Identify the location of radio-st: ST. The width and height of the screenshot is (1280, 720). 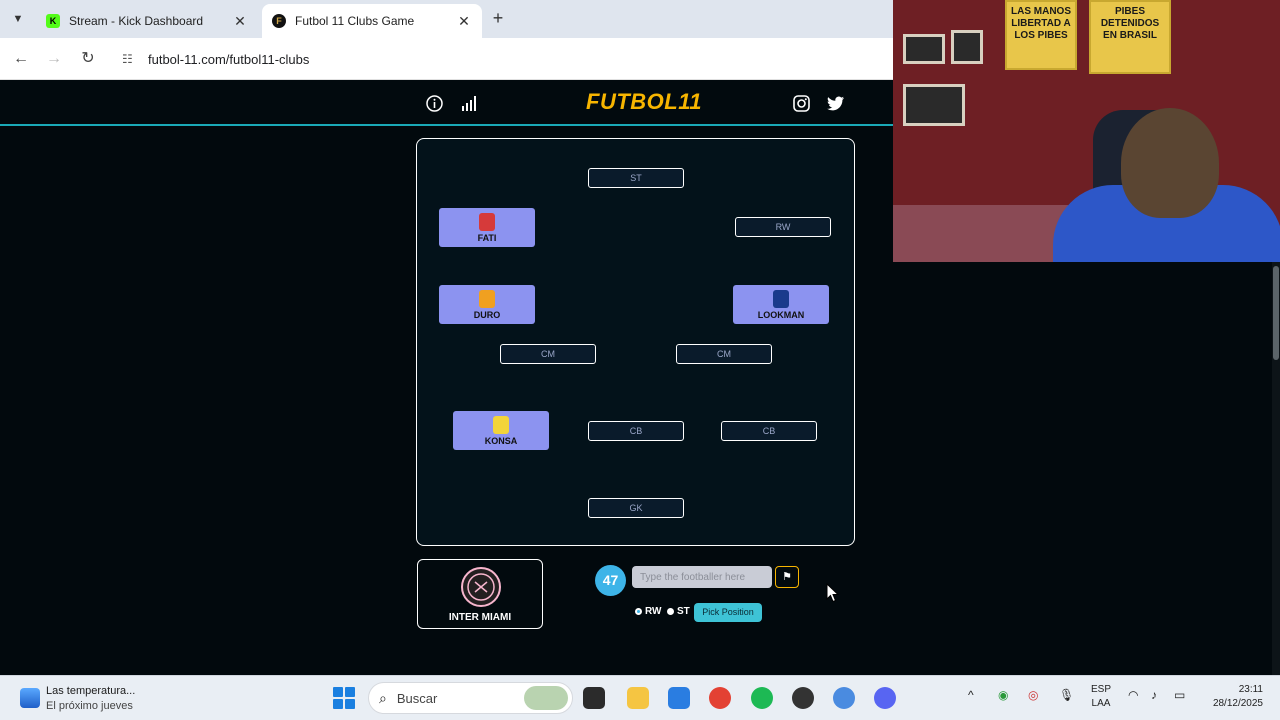
(678, 611).